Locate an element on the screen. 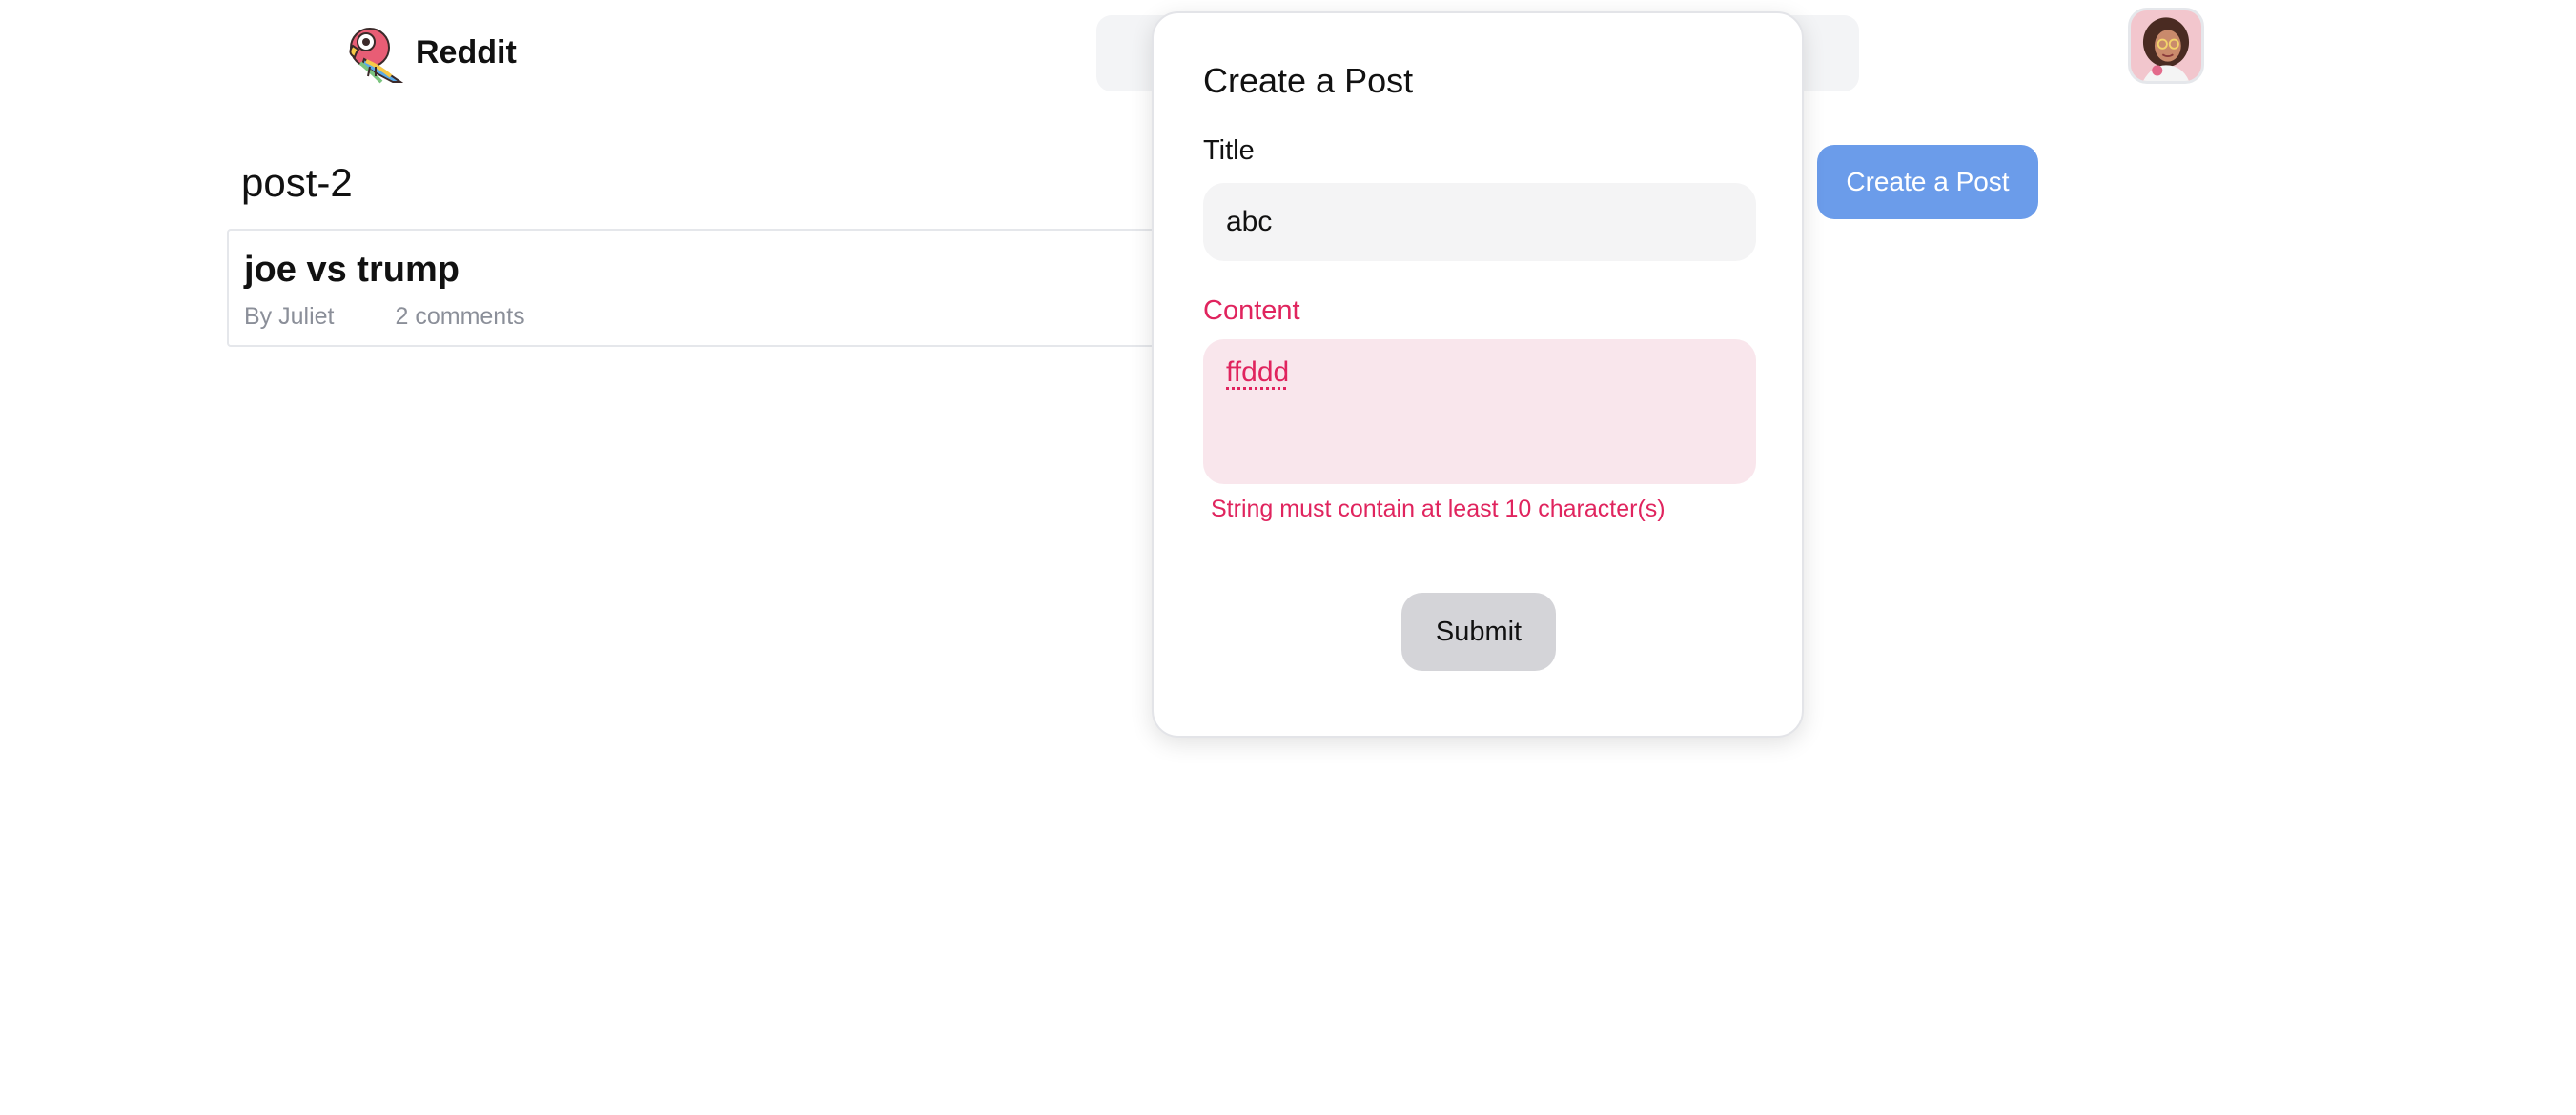 This screenshot has width=2576, height=1115. post-author: By Juliet is located at coordinates (289, 316).